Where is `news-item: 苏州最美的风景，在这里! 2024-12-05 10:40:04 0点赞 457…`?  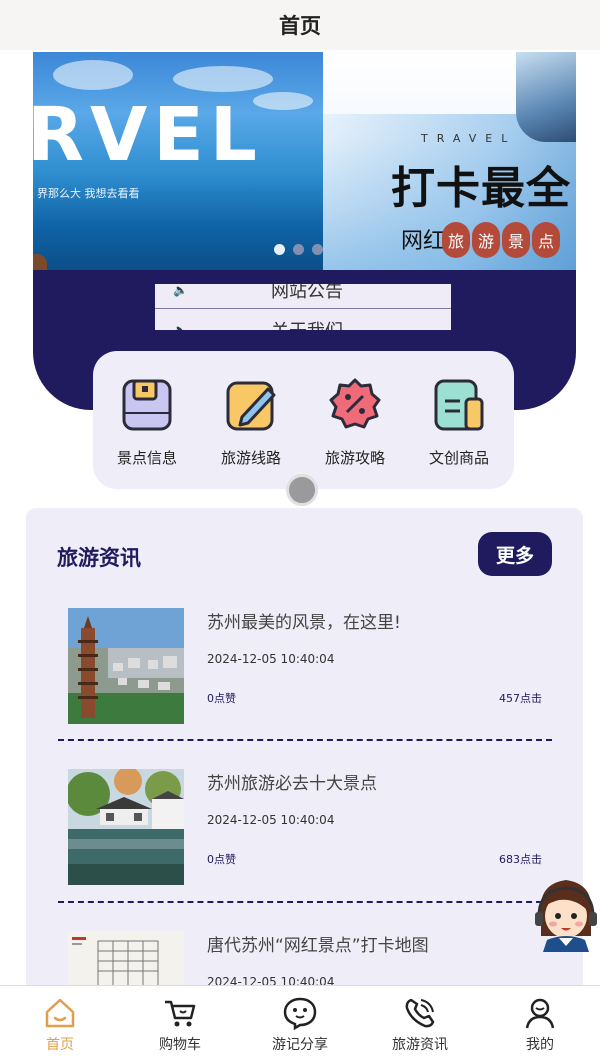
news-item: 苏州最美的风景，在这里! 2024-12-05 10:40:04 0点赞 457… is located at coordinates (307, 666).